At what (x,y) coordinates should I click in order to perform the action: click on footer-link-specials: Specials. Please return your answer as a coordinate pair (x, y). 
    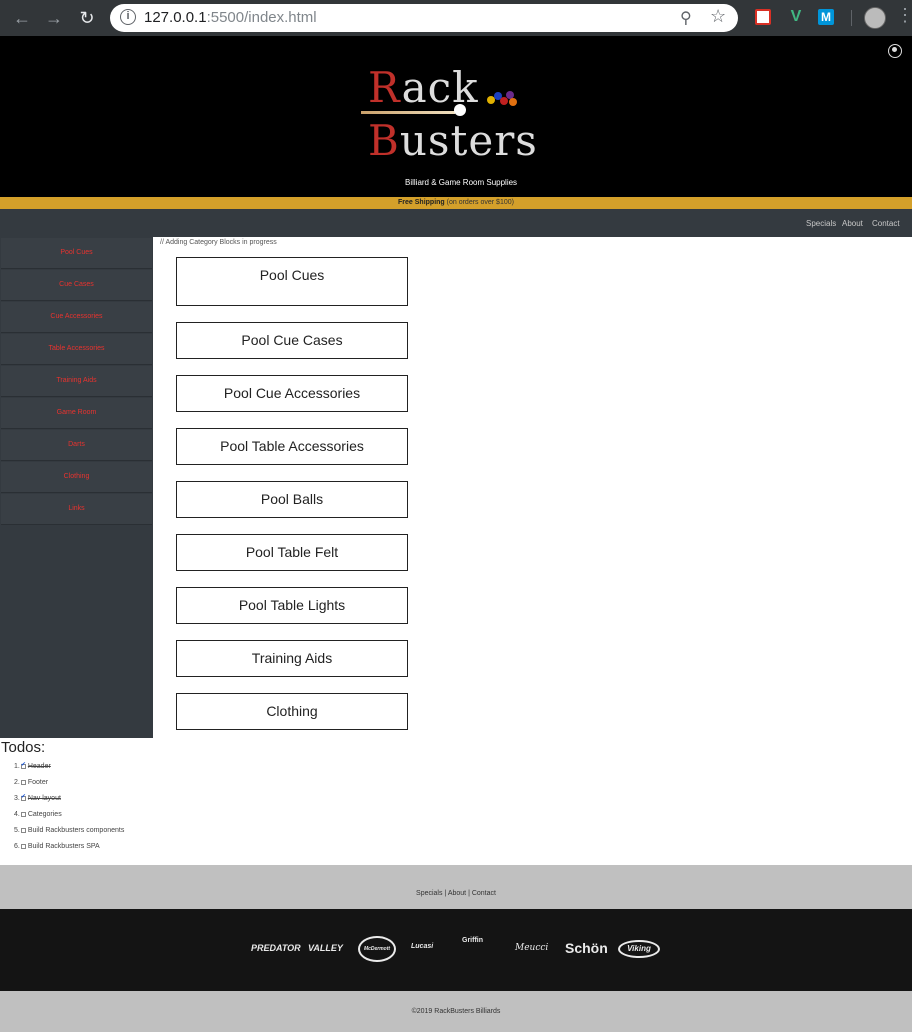
    Looking at the image, I should click on (429, 893).